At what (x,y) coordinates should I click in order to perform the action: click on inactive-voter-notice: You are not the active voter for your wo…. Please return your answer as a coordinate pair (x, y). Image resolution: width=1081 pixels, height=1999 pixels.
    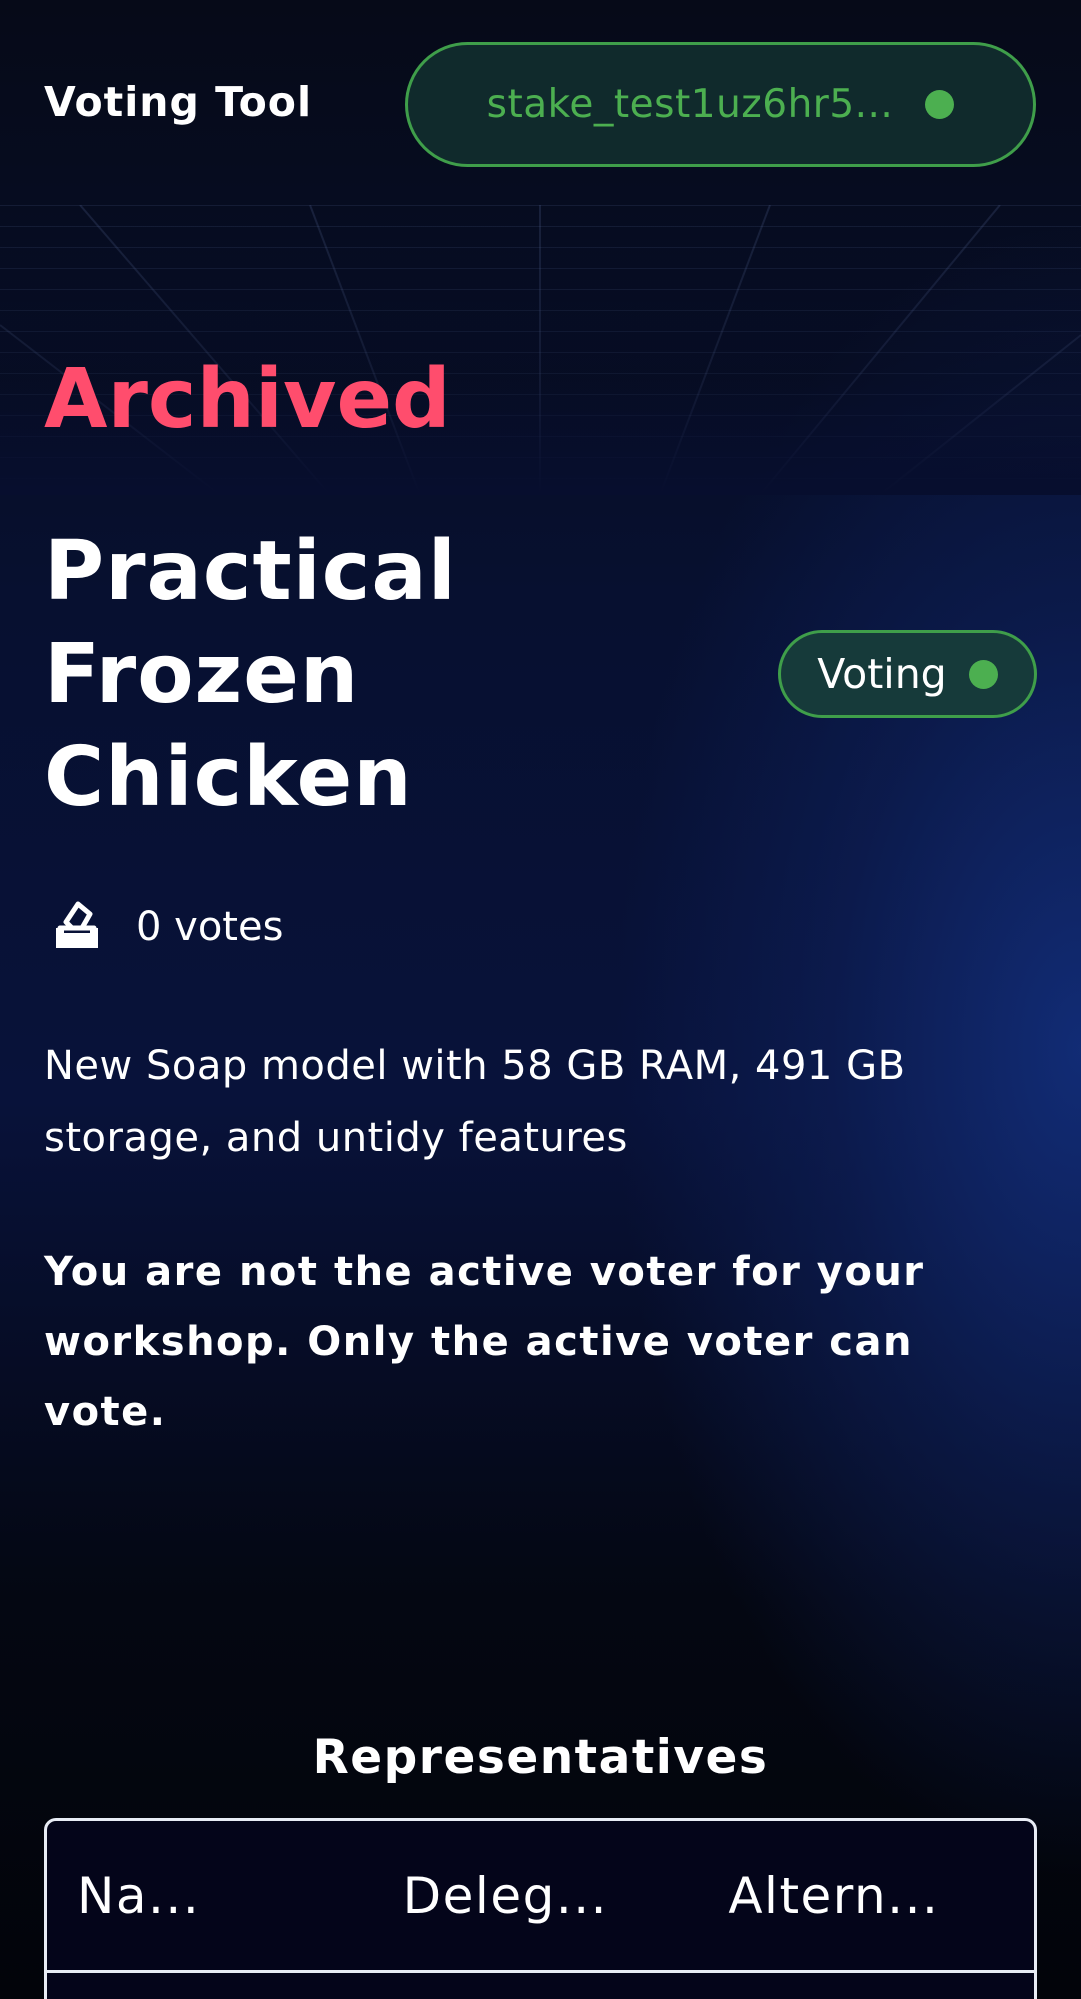
    Looking at the image, I should click on (484, 1342).